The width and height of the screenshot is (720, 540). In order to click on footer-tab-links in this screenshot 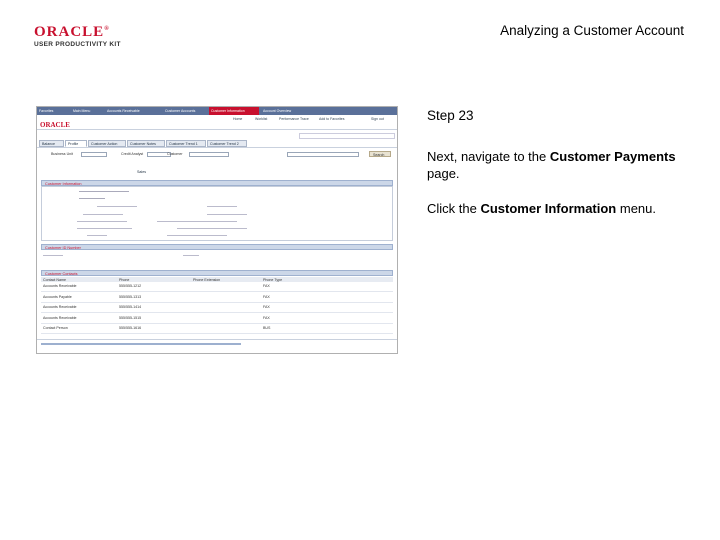, I will do `click(141, 344)`.